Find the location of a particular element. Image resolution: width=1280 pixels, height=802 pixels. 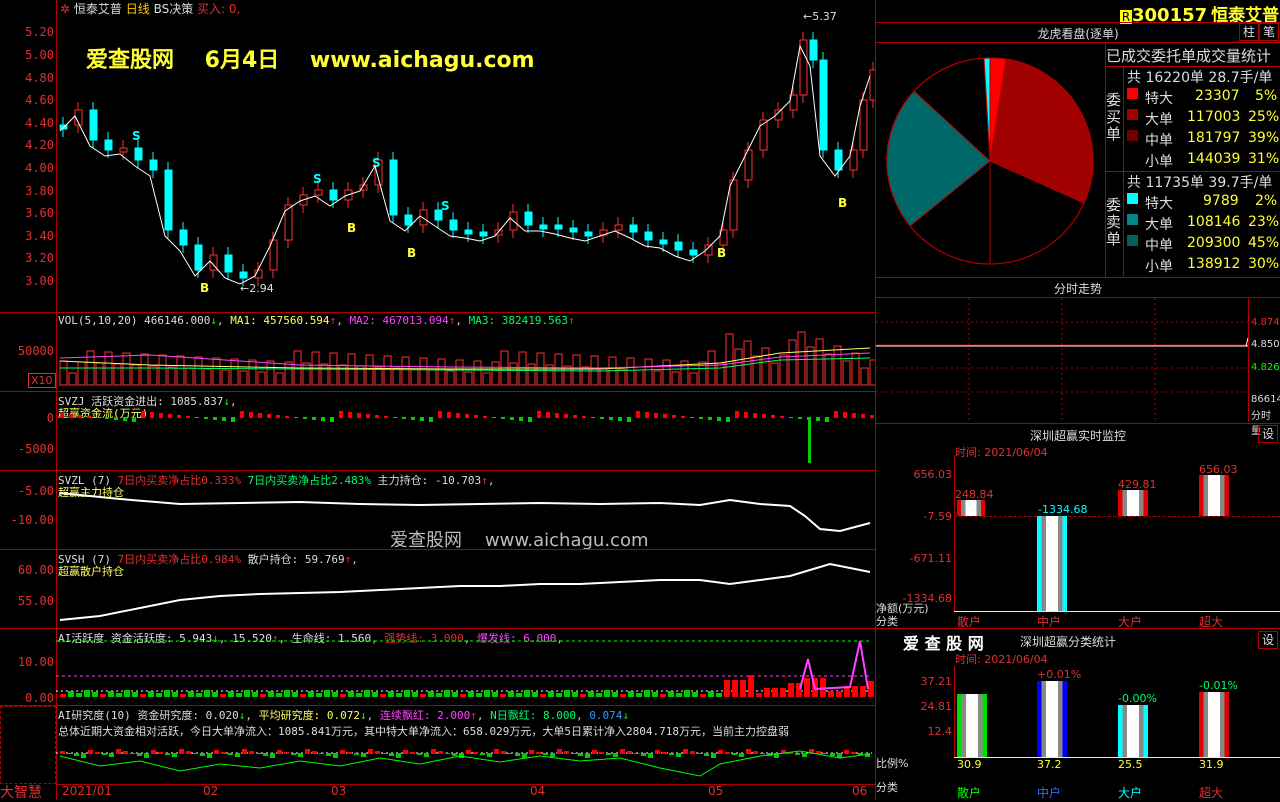

category-label: 中户 is located at coordinates (1049, 793).